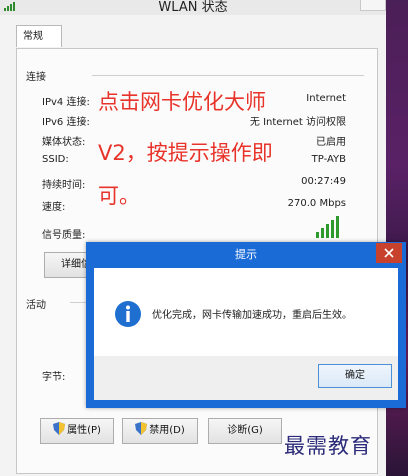 This screenshot has height=476, width=408. What do you see at coordinates (128, 314) in the screenshot?
I see `info-icon` at bounding box center [128, 314].